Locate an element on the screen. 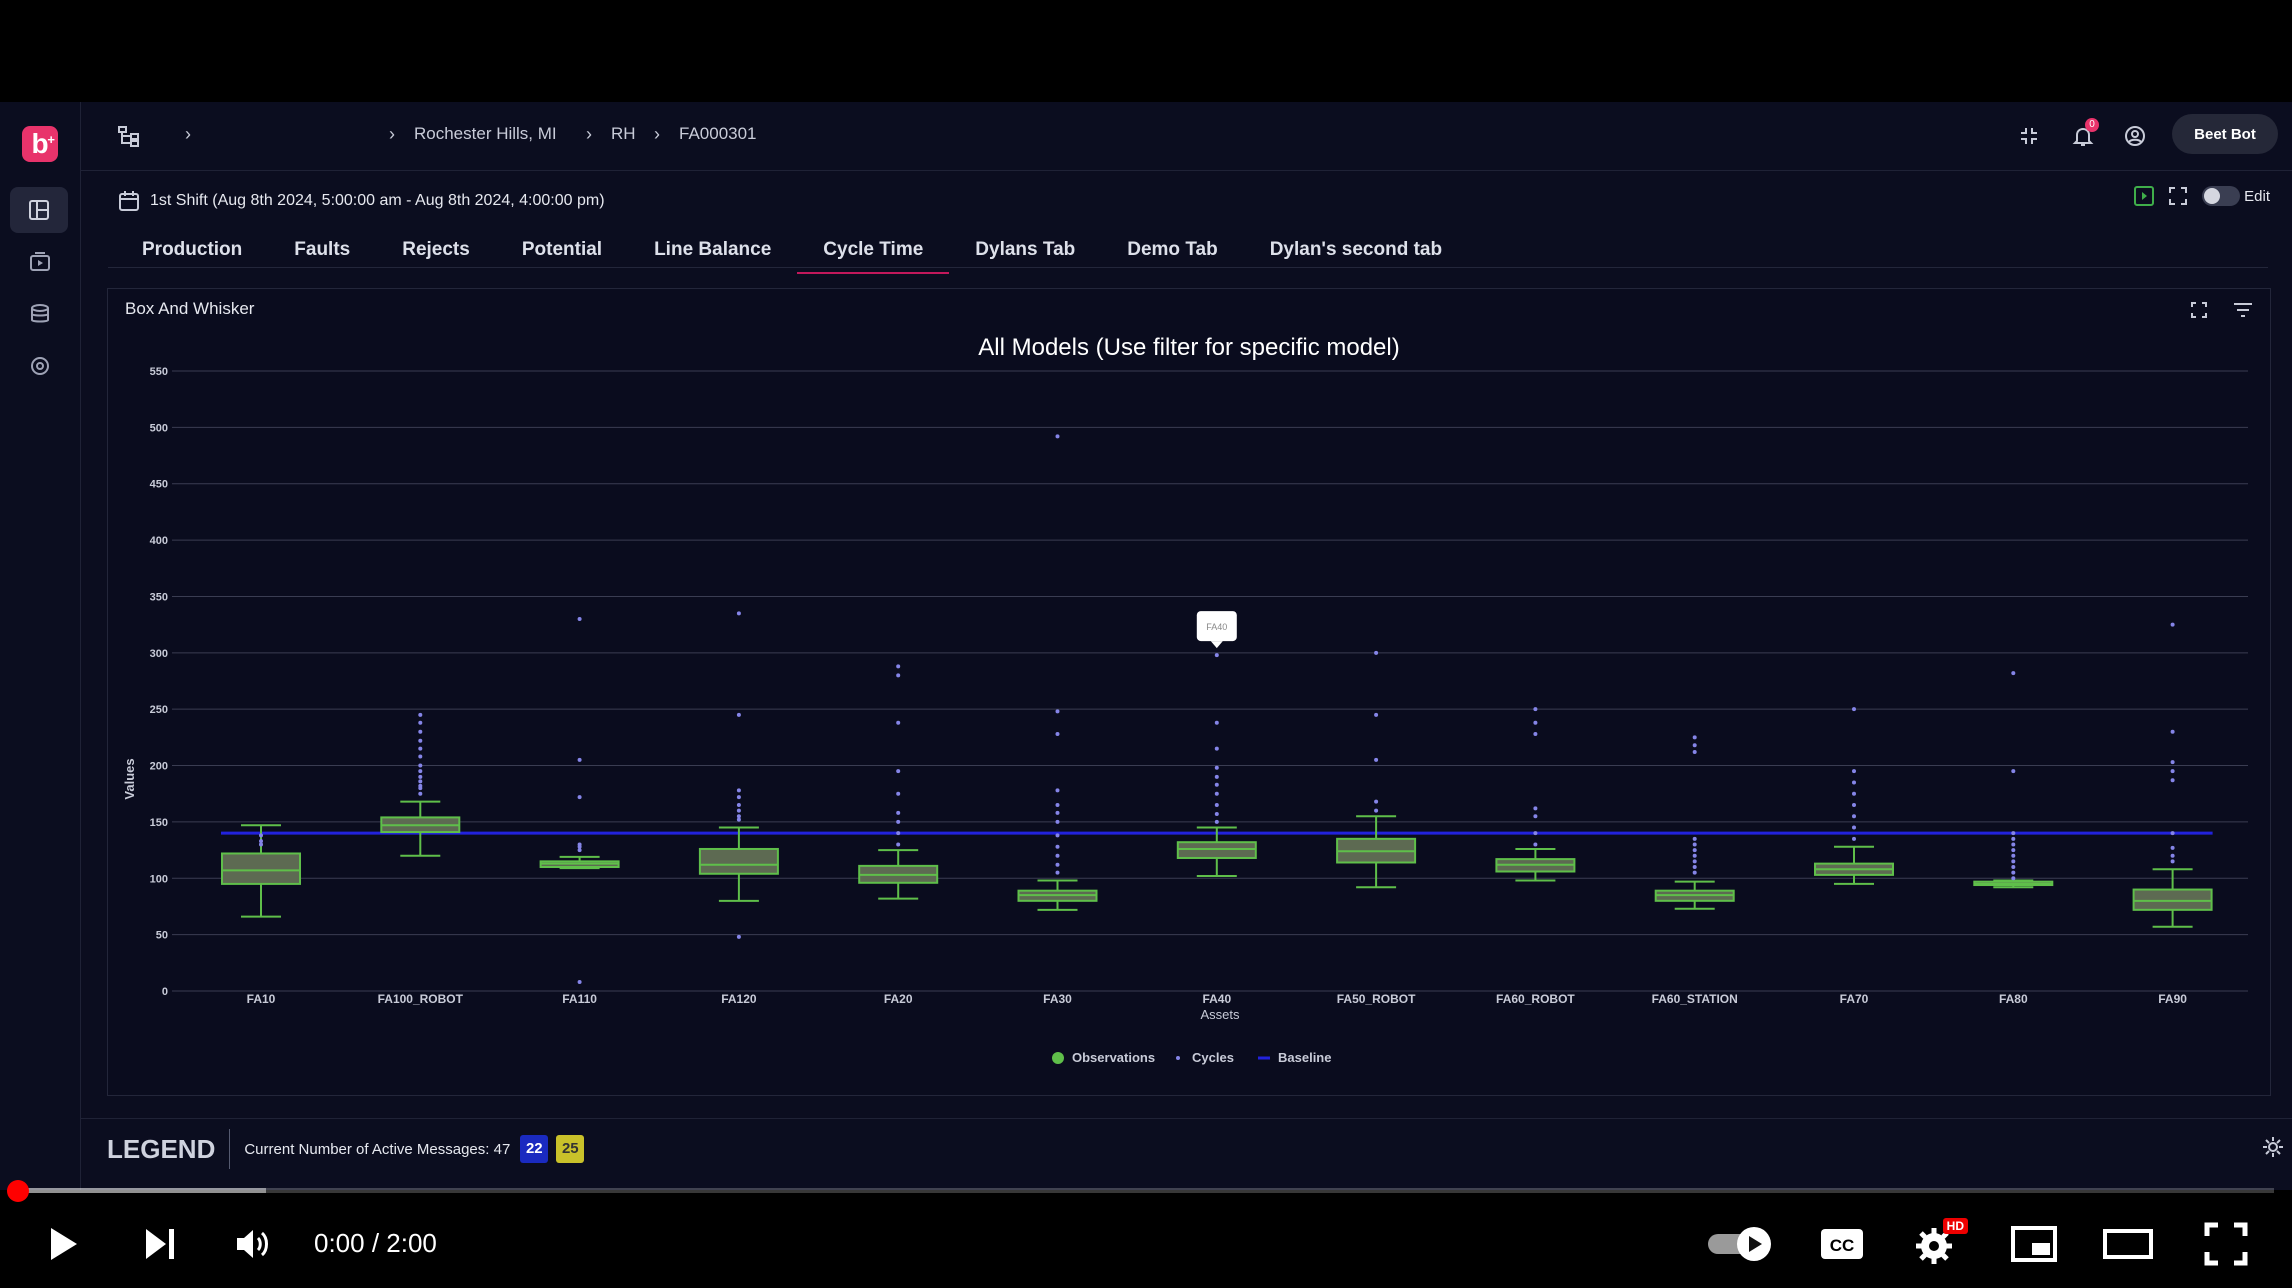 Image resolution: width=2292 pixels, height=1288 pixels. calendar-icon is located at coordinates (129, 201).